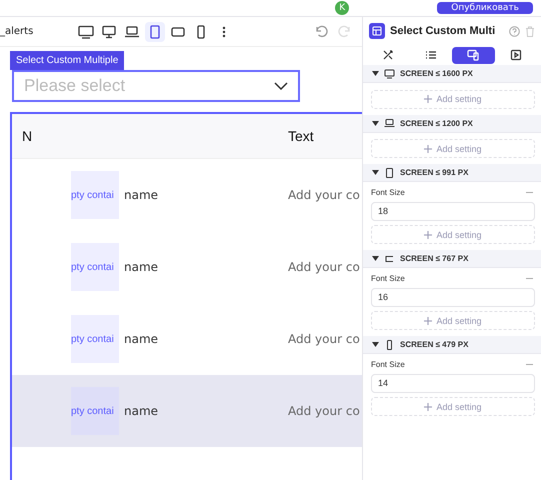  I want to click on column-header: N, so click(27, 136).